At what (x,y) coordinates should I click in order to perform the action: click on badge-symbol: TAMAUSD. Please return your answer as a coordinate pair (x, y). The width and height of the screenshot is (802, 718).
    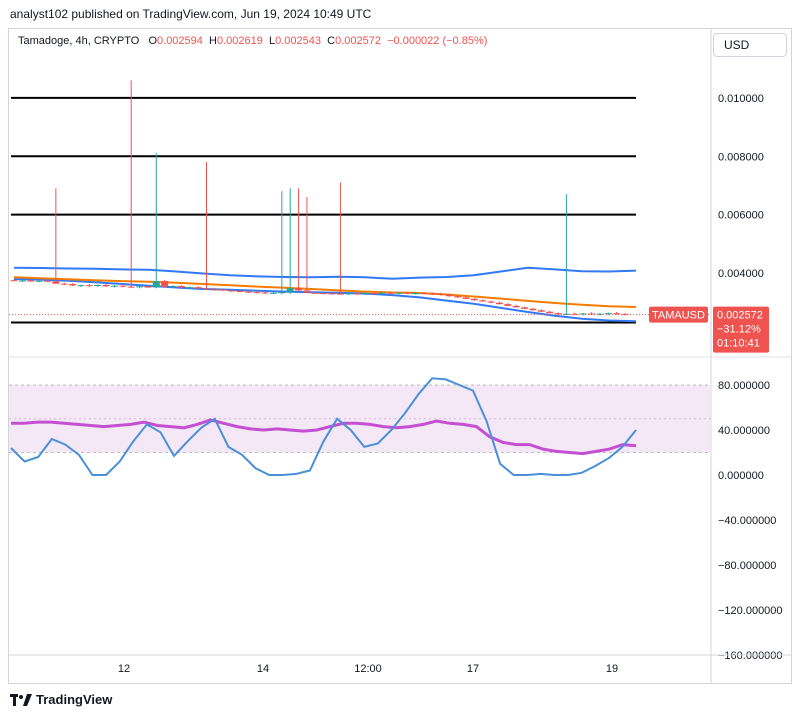
    Looking at the image, I should click on (678, 316).